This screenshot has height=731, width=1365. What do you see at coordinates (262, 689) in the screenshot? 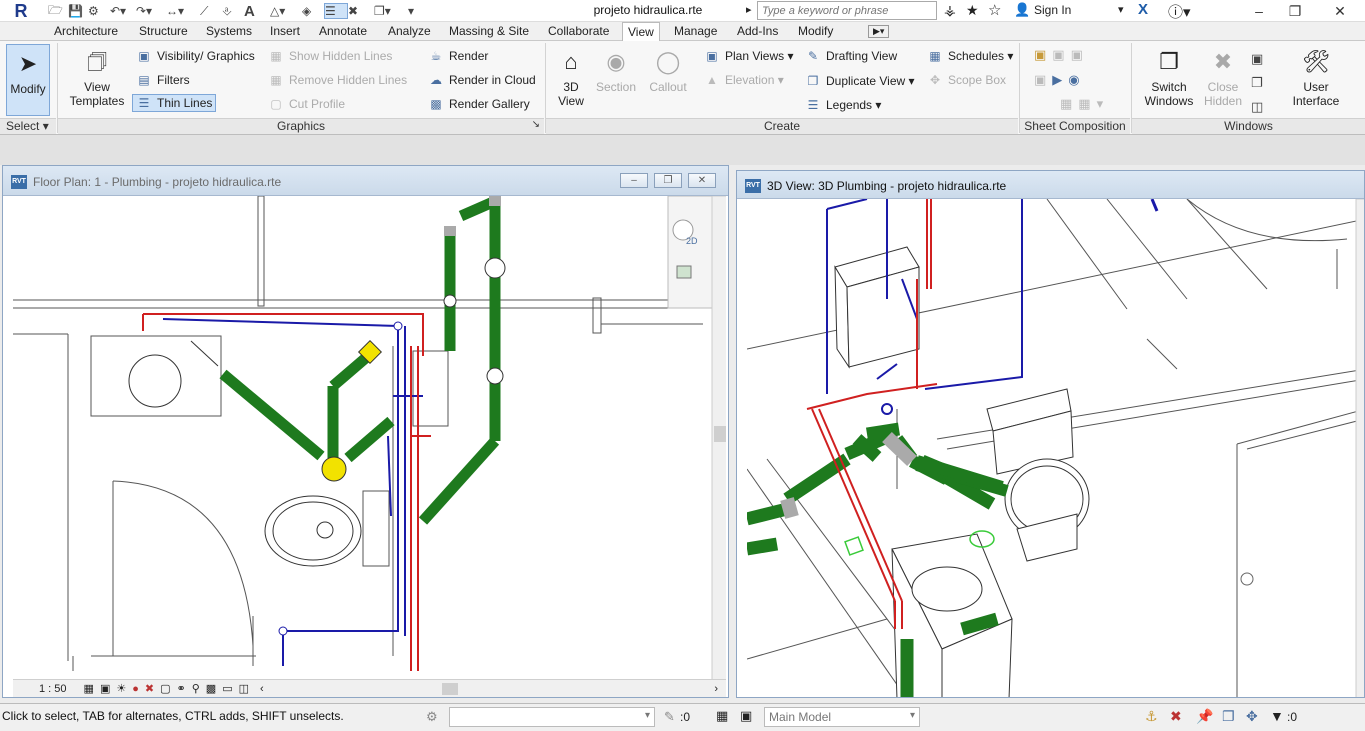
I see `hscroll-left-icon: ‹` at bounding box center [262, 689].